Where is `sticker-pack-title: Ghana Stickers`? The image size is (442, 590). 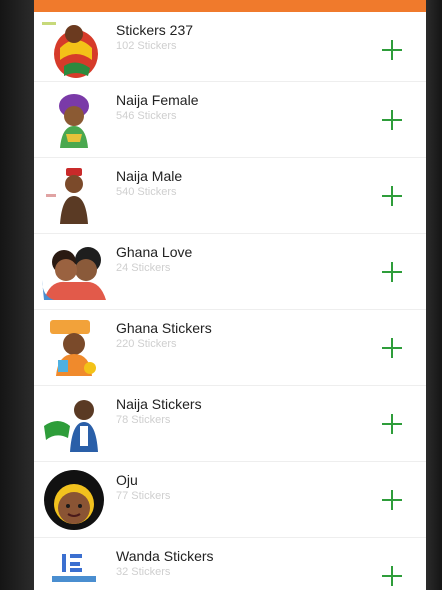 sticker-pack-title: Ghana Stickers is located at coordinates (164, 328).